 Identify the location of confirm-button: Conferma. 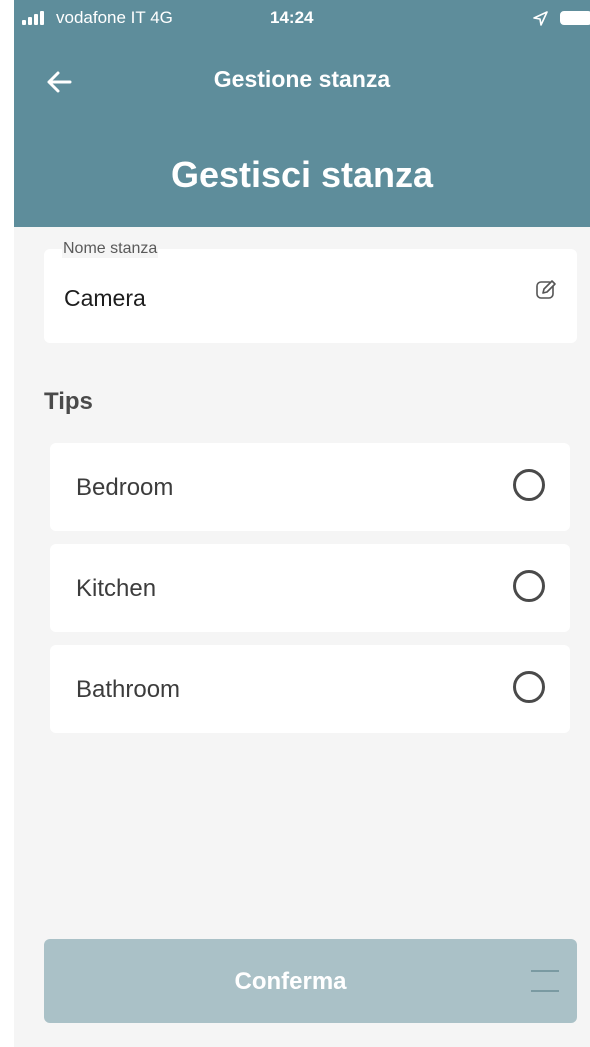
(310, 981).